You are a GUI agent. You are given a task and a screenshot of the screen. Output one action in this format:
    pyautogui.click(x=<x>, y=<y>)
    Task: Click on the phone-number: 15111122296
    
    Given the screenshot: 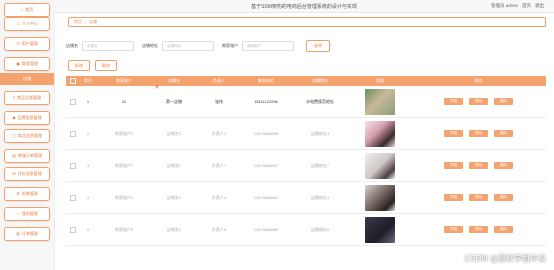 What is the action you would take?
    pyautogui.click(x=266, y=101)
    